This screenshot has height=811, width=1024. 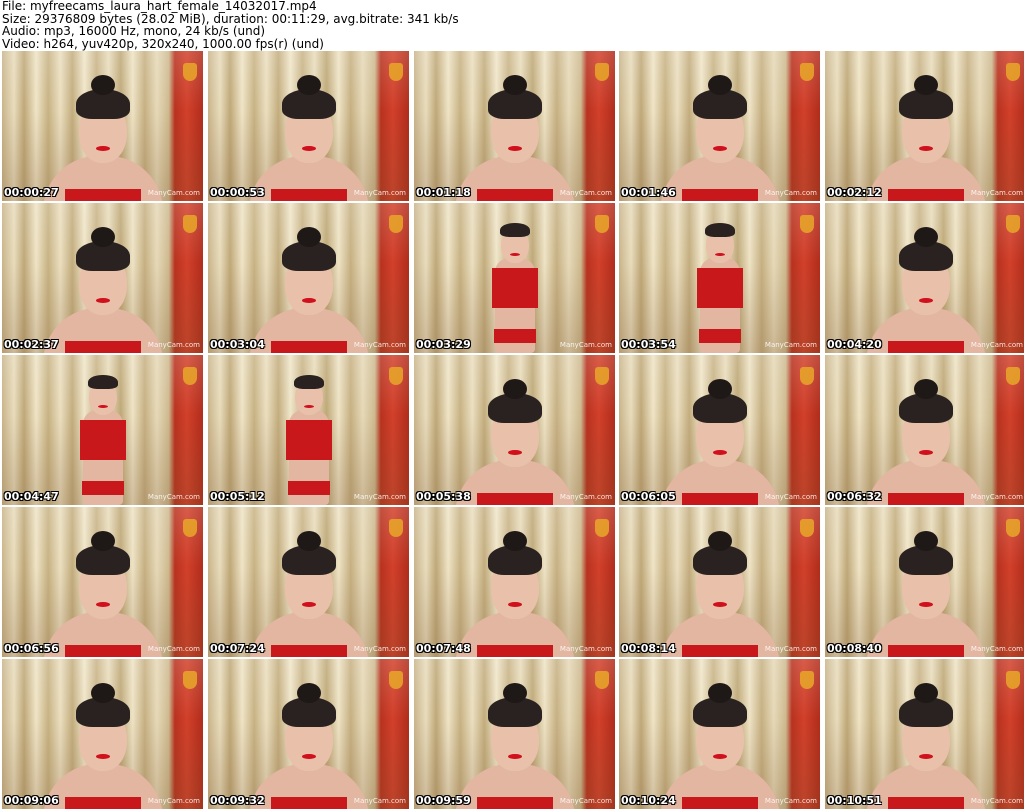 I want to click on frame-timestamp: 00:05:38, so click(x=443, y=496).